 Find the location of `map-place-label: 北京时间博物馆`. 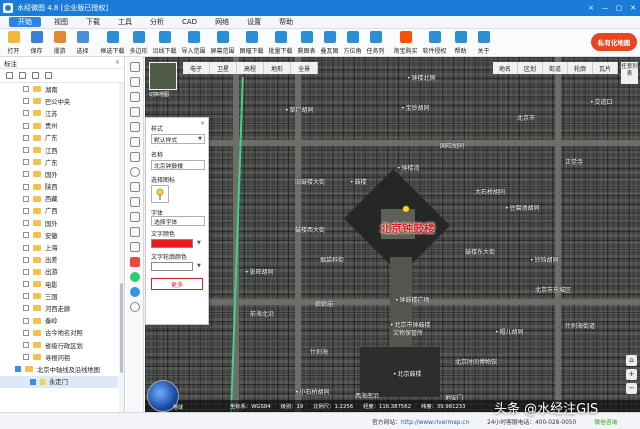

map-place-label: 北京时间博物馆 is located at coordinates (476, 361).